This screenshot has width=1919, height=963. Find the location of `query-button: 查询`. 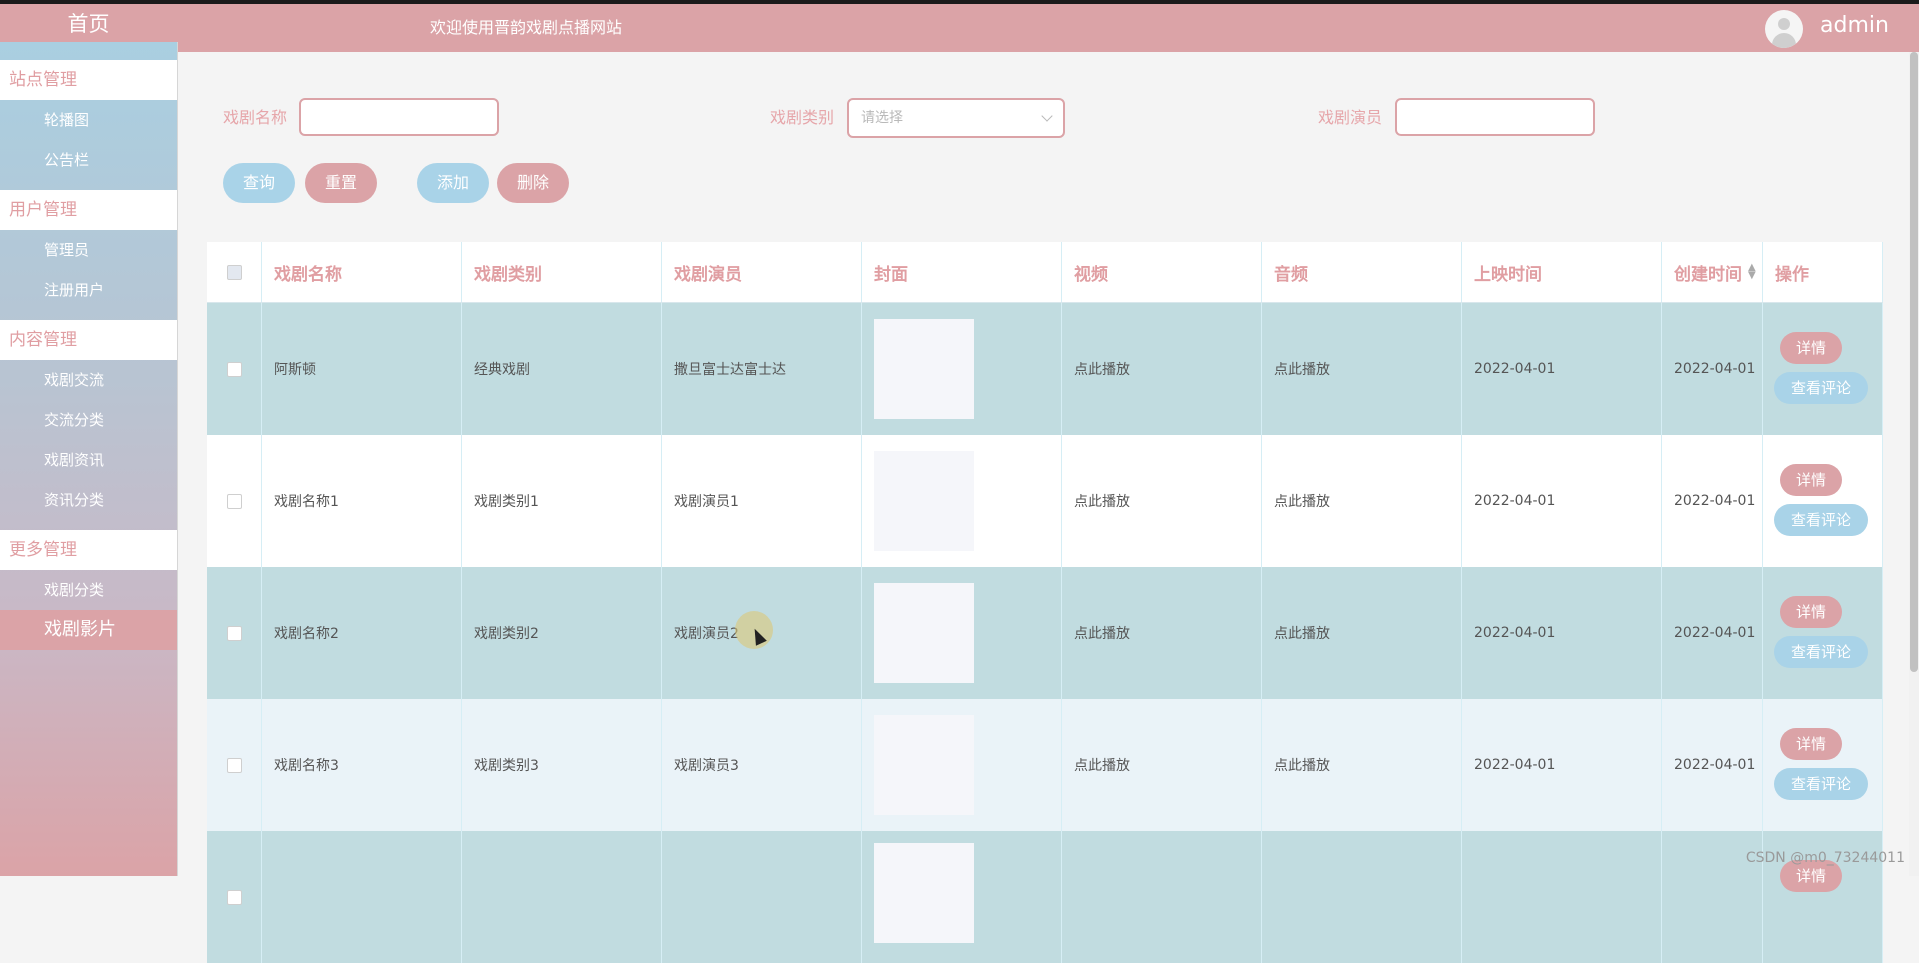

query-button: 查询 is located at coordinates (259, 183).